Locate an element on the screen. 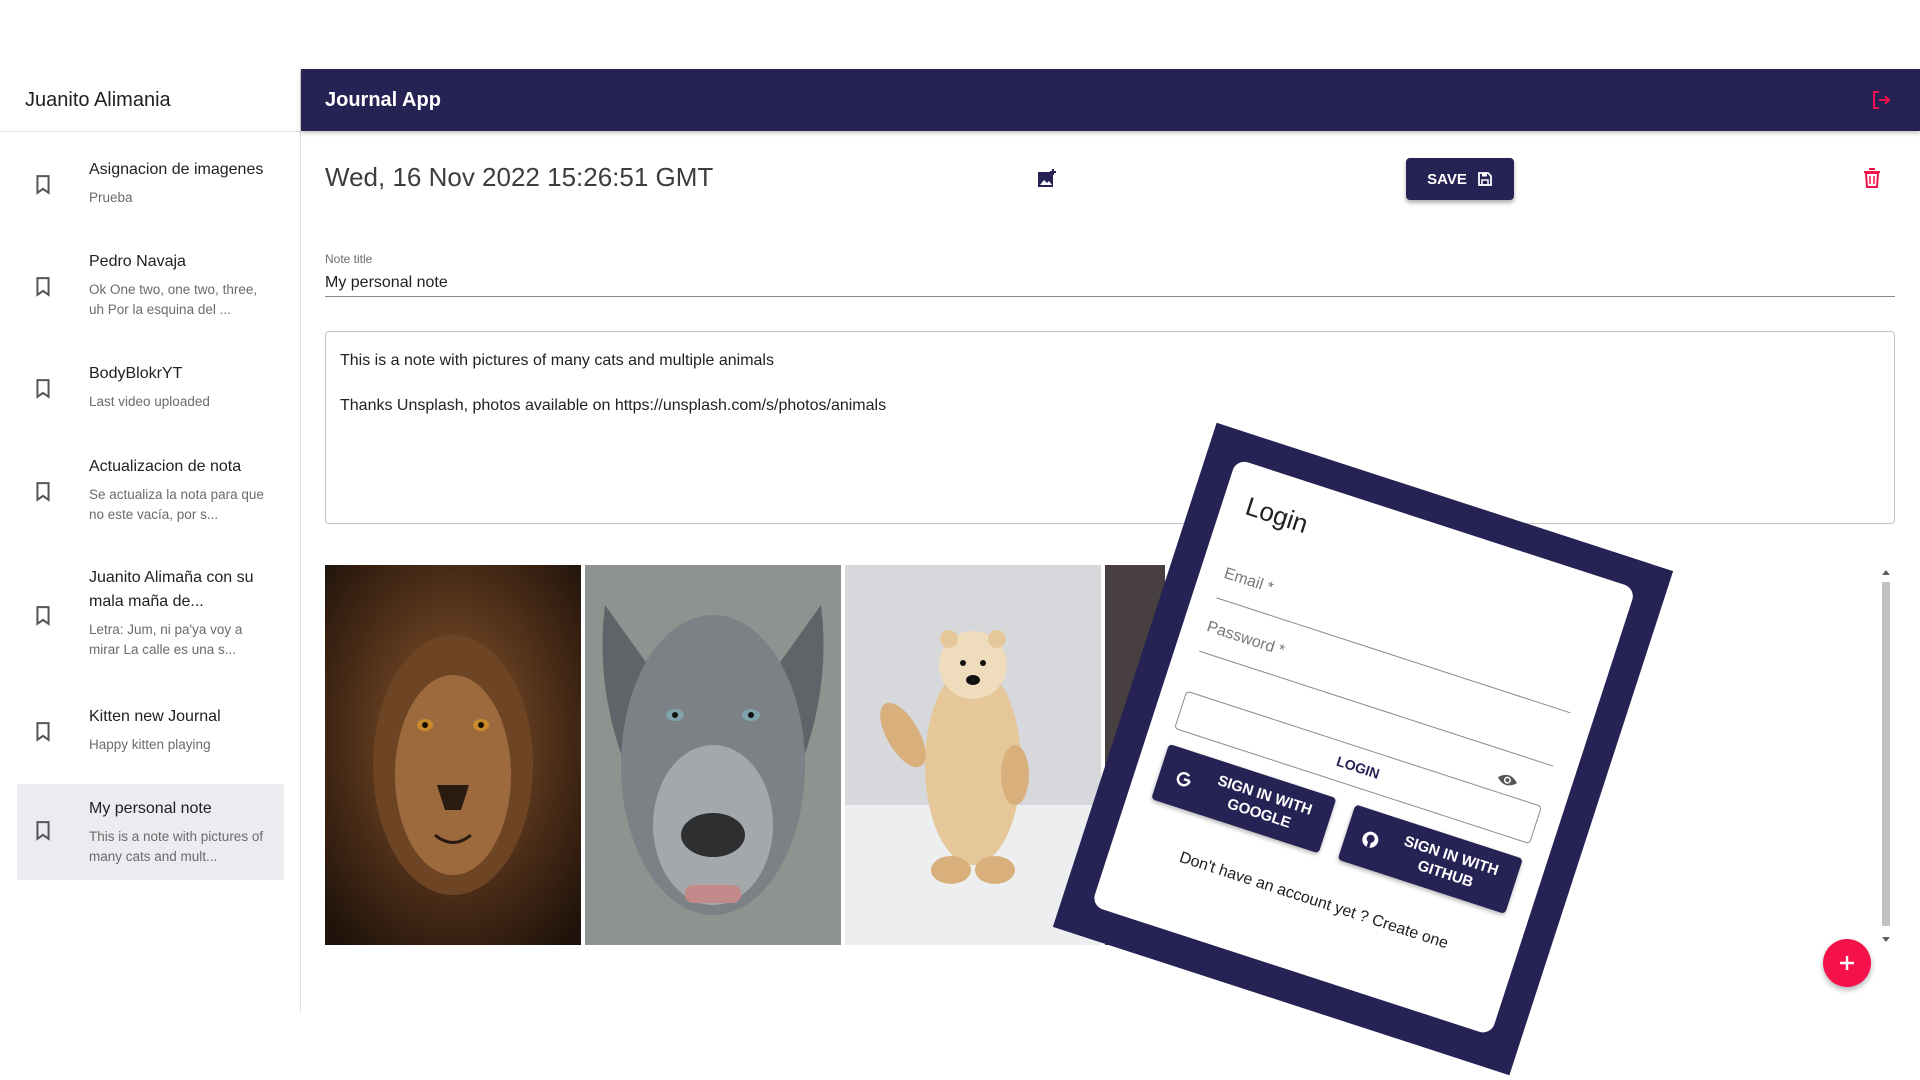 The image size is (1920, 1080). entry-body: Happy kitten playing is located at coordinates (150, 744).